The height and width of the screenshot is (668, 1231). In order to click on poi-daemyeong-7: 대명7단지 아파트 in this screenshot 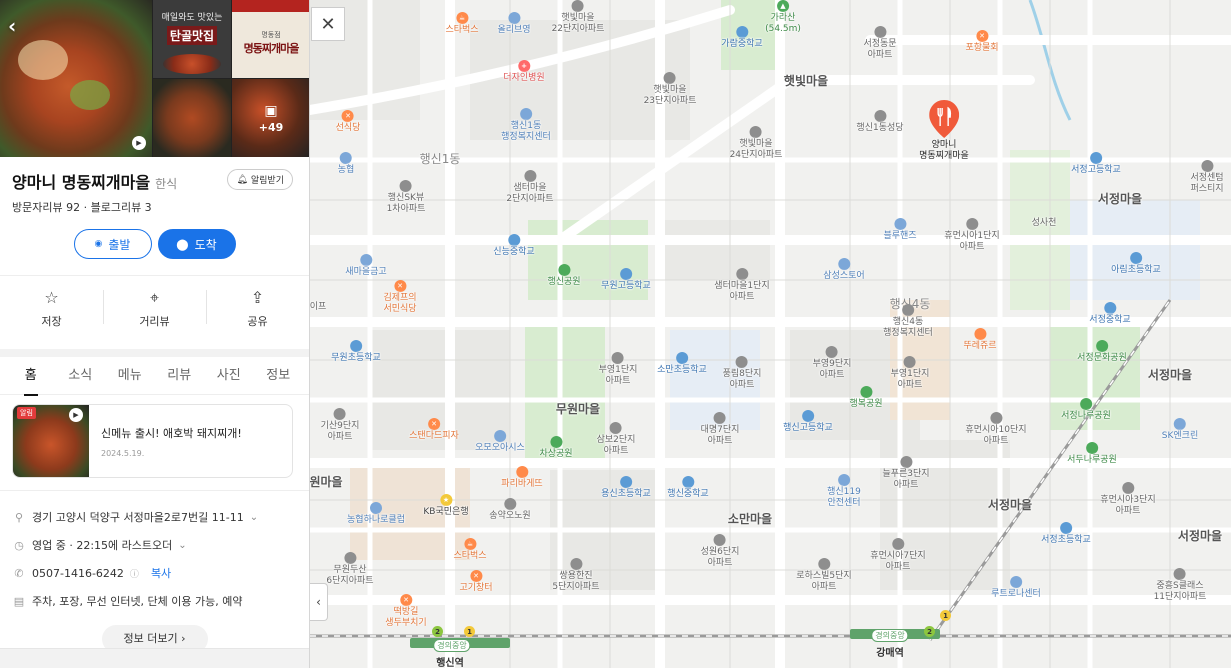, I will do `click(720, 429)`.